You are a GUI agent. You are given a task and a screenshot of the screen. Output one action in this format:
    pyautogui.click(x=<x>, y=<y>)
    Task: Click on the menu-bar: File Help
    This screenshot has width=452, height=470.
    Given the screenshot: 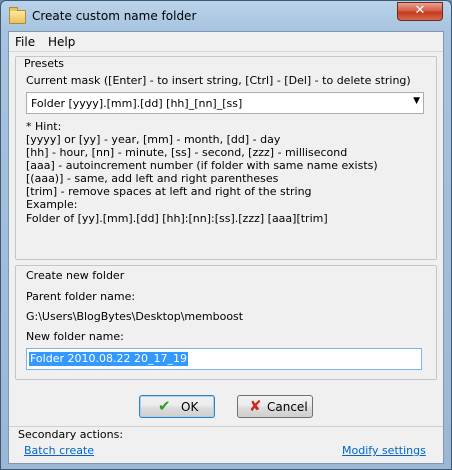 What is the action you would take?
    pyautogui.click(x=226, y=42)
    